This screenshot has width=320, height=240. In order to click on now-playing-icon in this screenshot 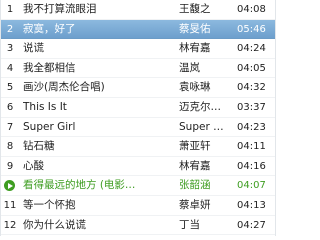, I will do `click(9, 186)`.